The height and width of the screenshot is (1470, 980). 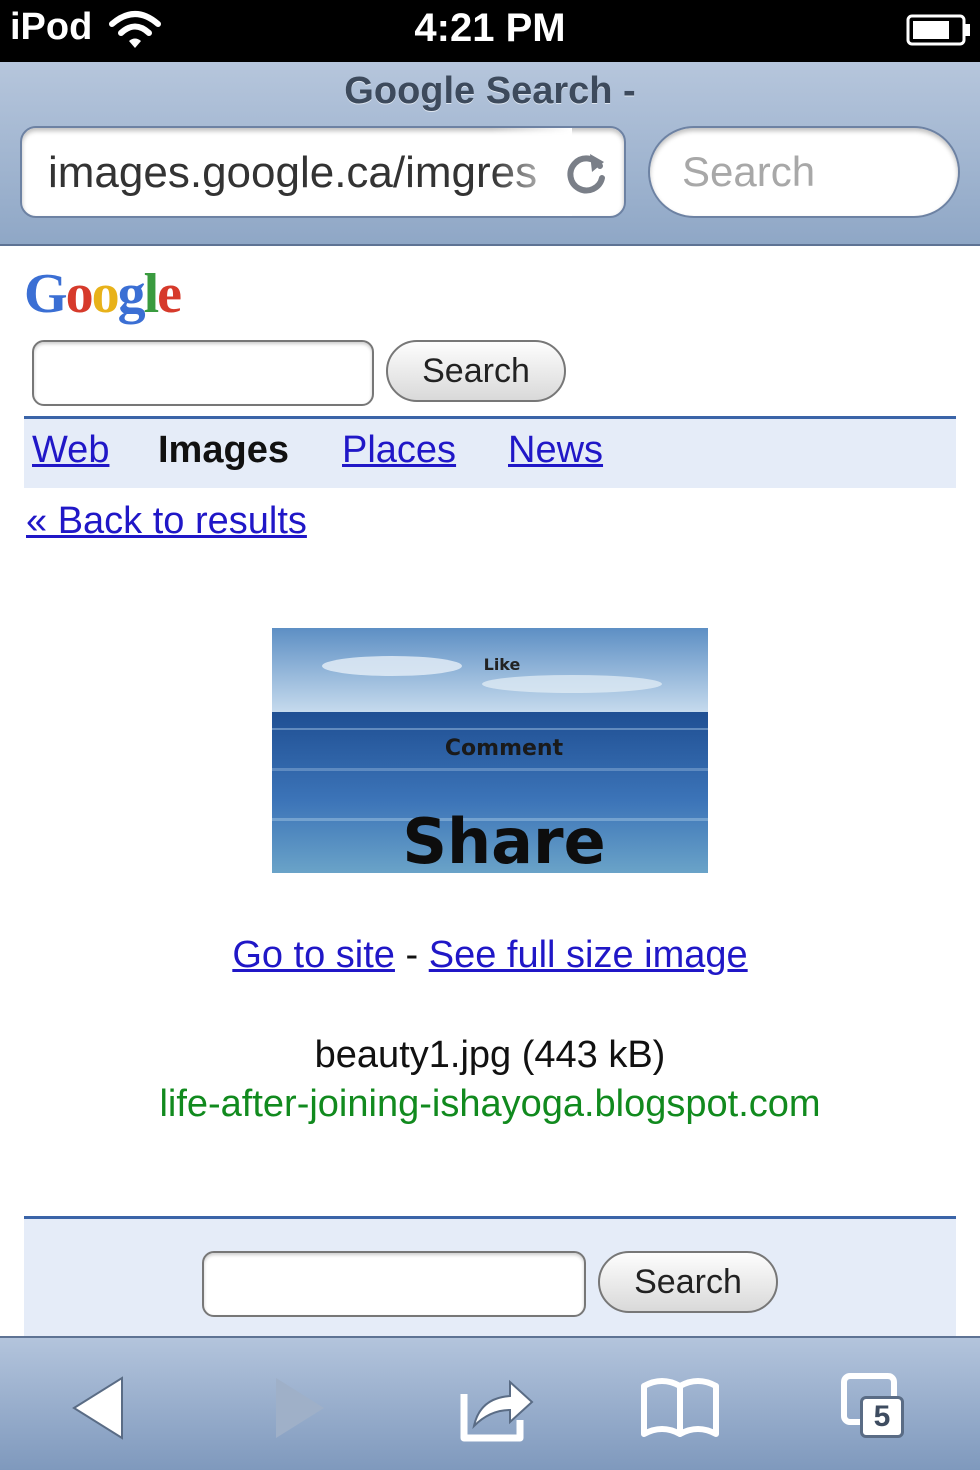 What do you see at coordinates (166, 521) in the screenshot?
I see `back-to-results-link: « Back to results` at bounding box center [166, 521].